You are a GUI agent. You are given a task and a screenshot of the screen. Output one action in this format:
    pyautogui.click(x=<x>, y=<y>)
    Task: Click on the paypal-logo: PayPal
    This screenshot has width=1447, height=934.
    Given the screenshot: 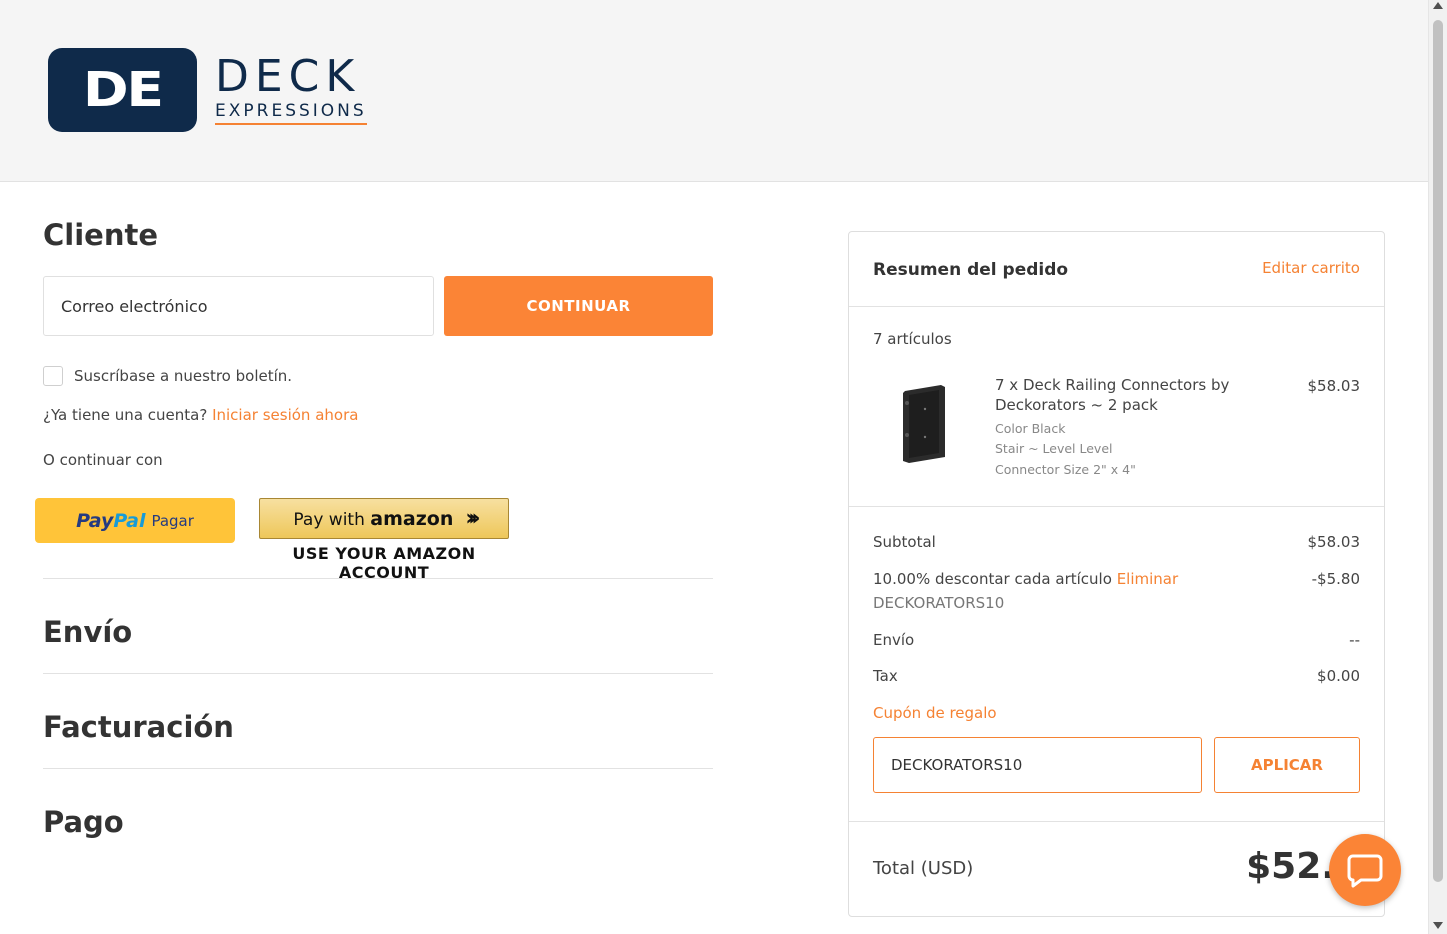 What is the action you would take?
    pyautogui.click(x=110, y=521)
    